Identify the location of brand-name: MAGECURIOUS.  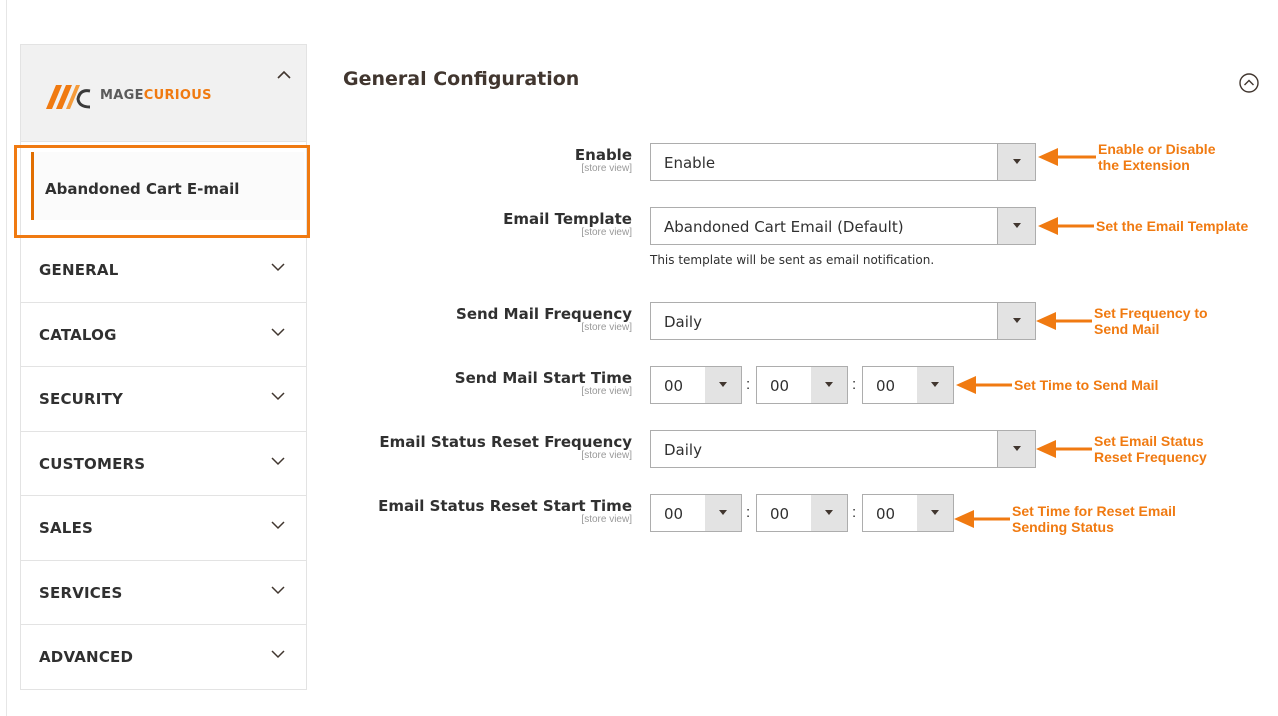
(156, 95).